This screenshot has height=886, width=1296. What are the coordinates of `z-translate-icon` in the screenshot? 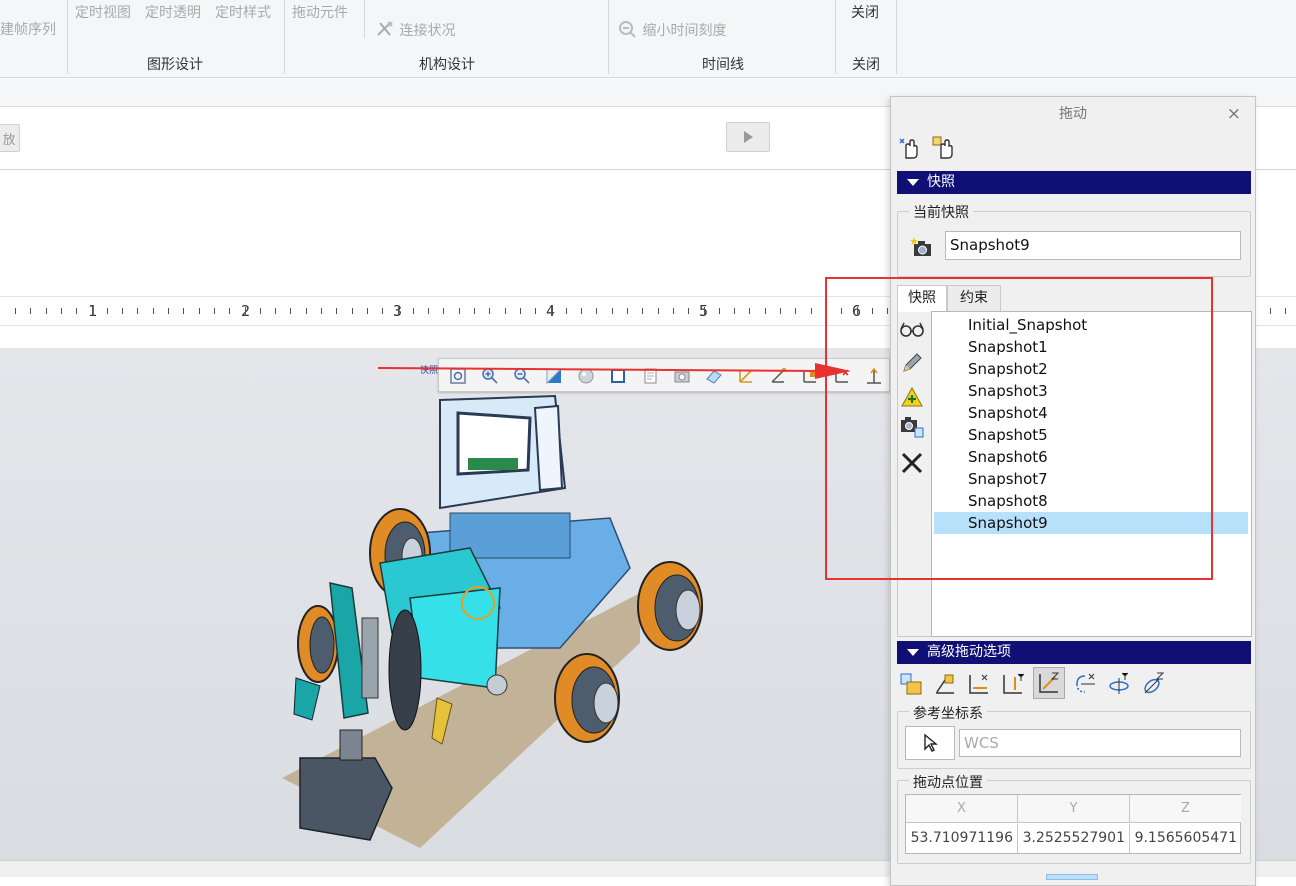 It's located at (1049, 682).